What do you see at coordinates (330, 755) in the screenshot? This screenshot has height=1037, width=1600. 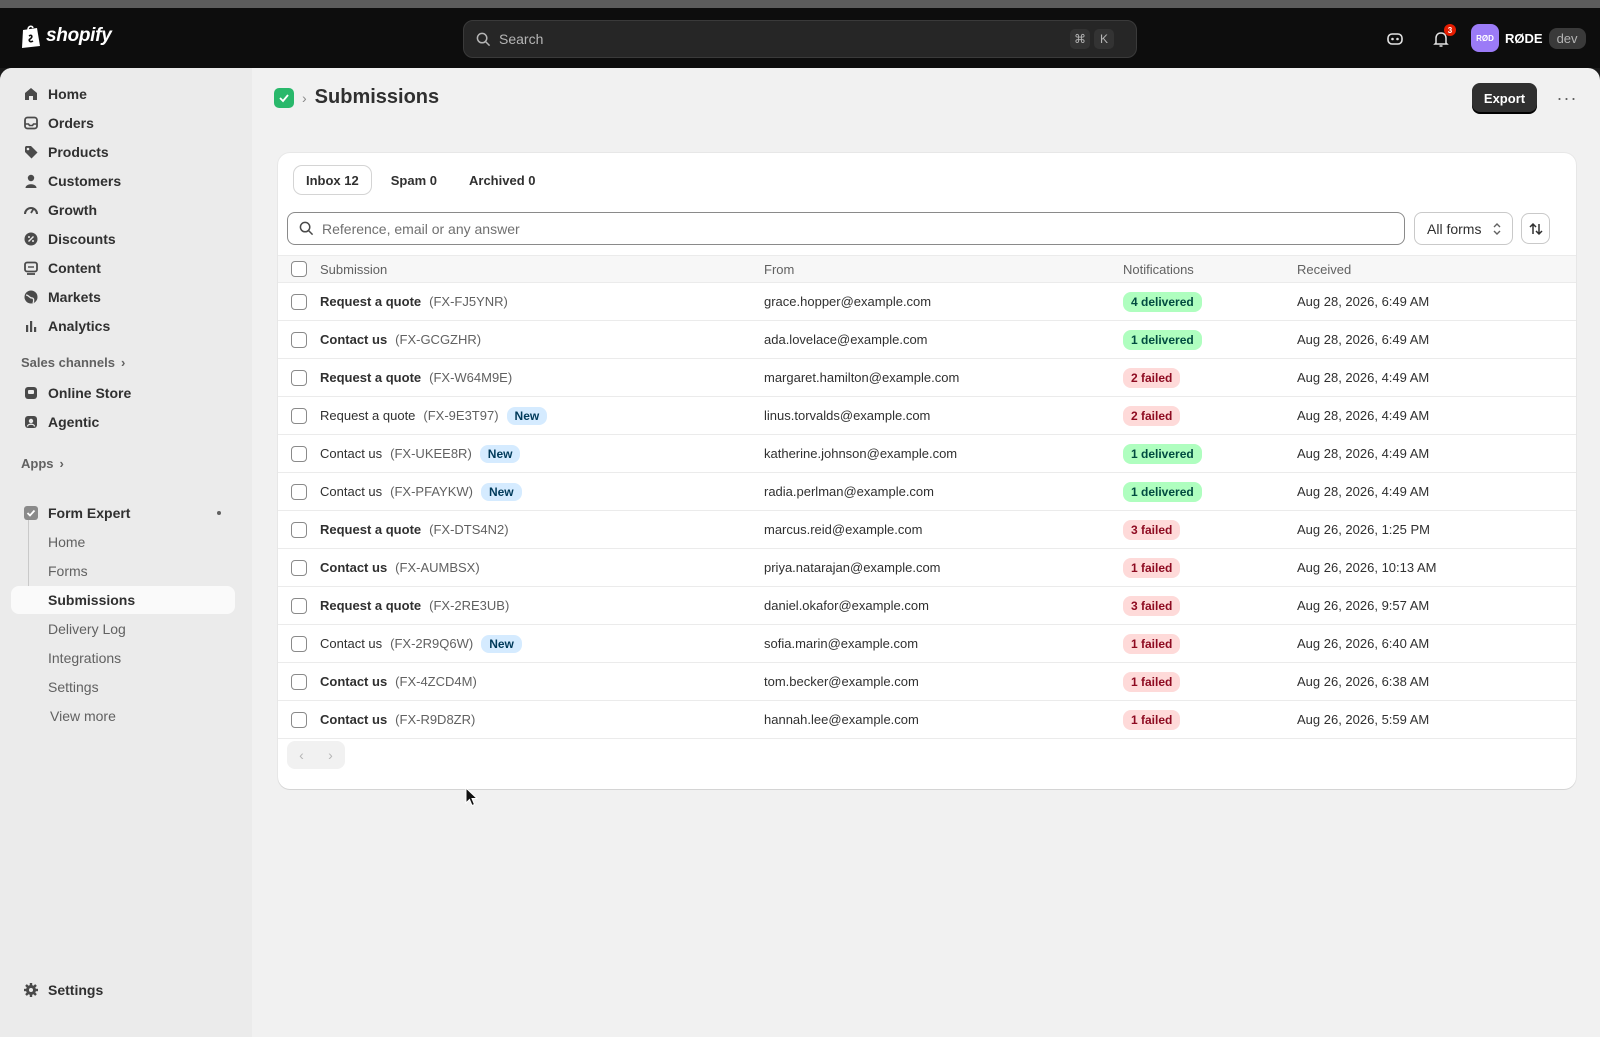 I see `next-page-button: ›` at bounding box center [330, 755].